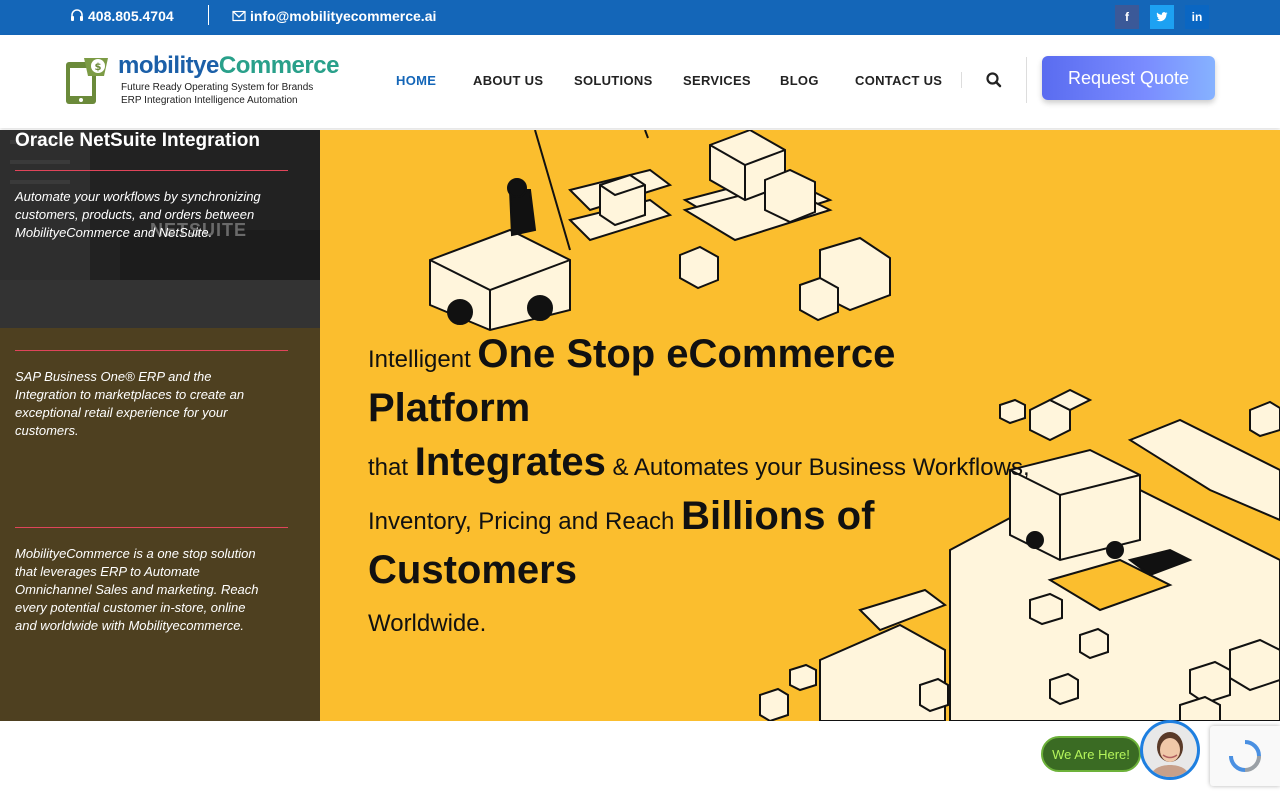  Describe the element at coordinates (131, 16) in the screenshot. I see `phone-number: 408.805.4704` at that location.